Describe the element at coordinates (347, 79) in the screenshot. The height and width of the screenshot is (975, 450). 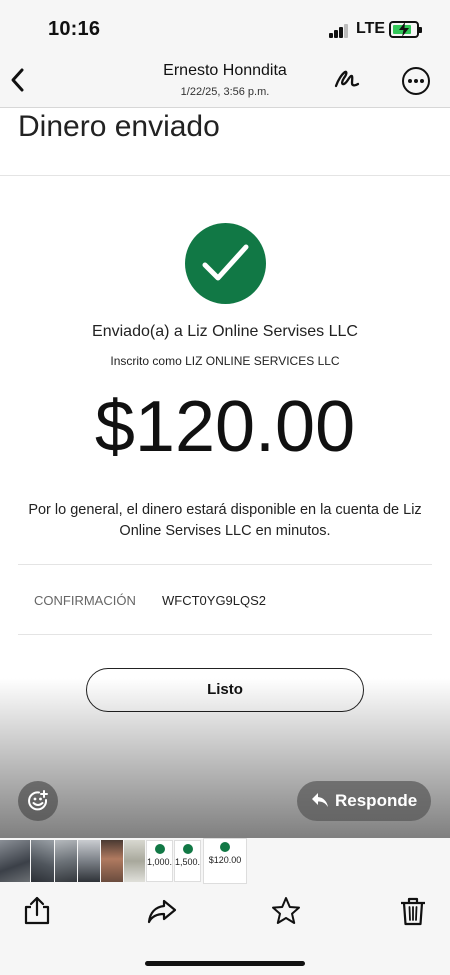
I see `markup-pen-icon` at that location.